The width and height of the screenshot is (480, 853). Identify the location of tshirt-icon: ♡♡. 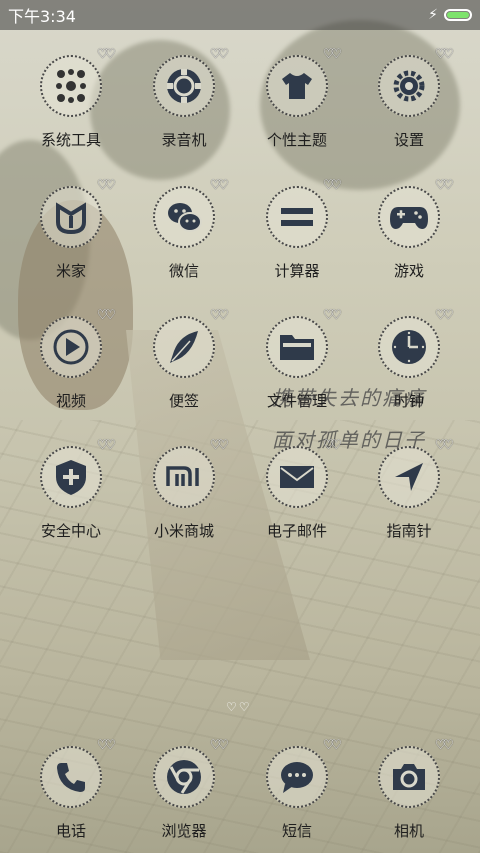
(304, 82).